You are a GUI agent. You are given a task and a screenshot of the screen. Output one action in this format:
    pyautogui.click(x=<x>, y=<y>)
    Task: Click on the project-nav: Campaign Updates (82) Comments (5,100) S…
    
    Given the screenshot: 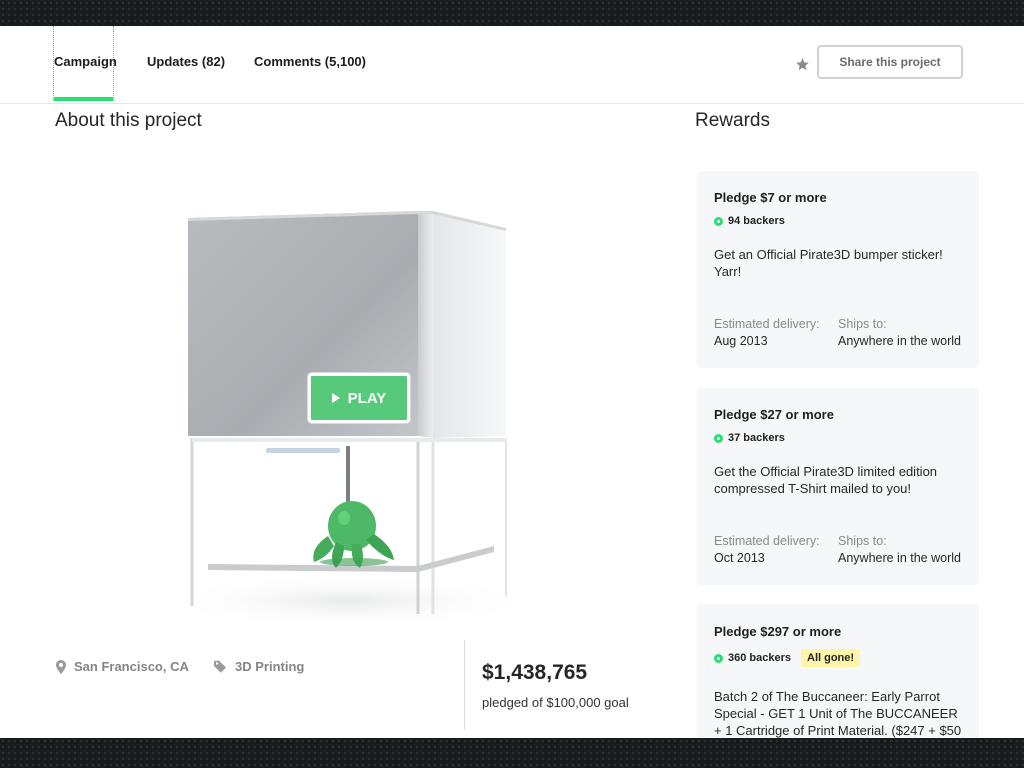 What is the action you would take?
    pyautogui.click(x=512, y=65)
    